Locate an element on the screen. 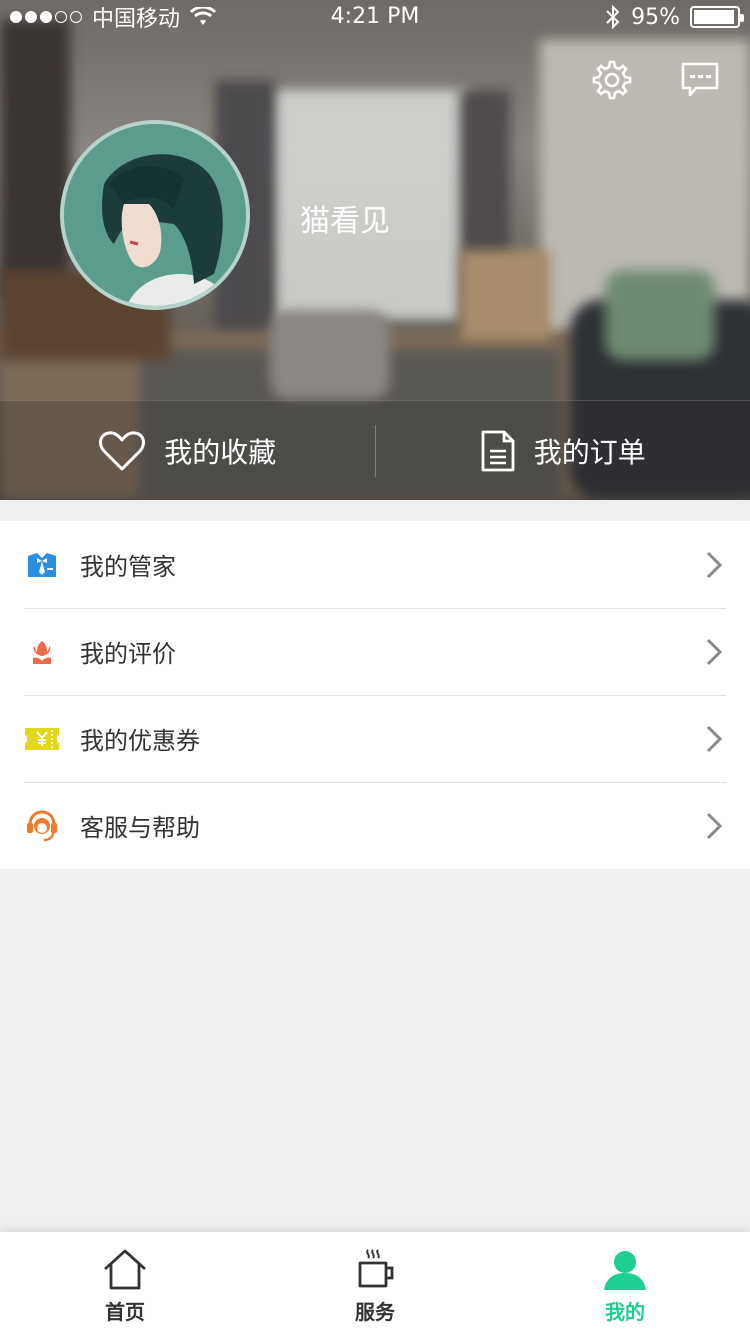 This screenshot has width=750, height=1334. butler-icon is located at coordinates (42, 565).